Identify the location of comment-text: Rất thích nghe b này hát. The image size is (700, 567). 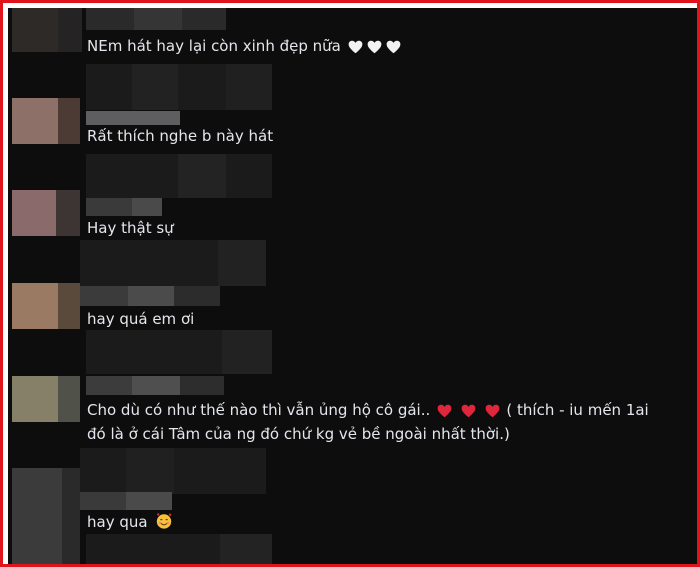
(180, 136).